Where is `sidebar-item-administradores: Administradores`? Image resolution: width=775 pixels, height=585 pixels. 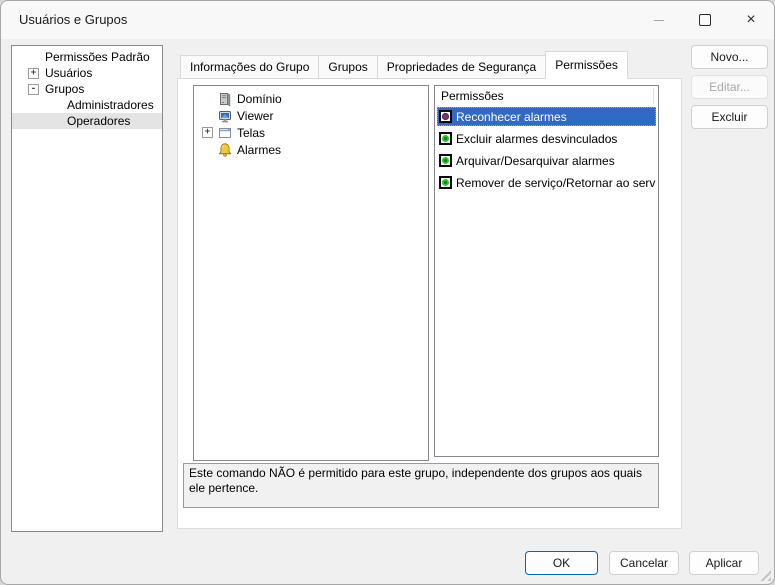
sidebar-item-administradores: Administradores is located at coordinates (87, 105).